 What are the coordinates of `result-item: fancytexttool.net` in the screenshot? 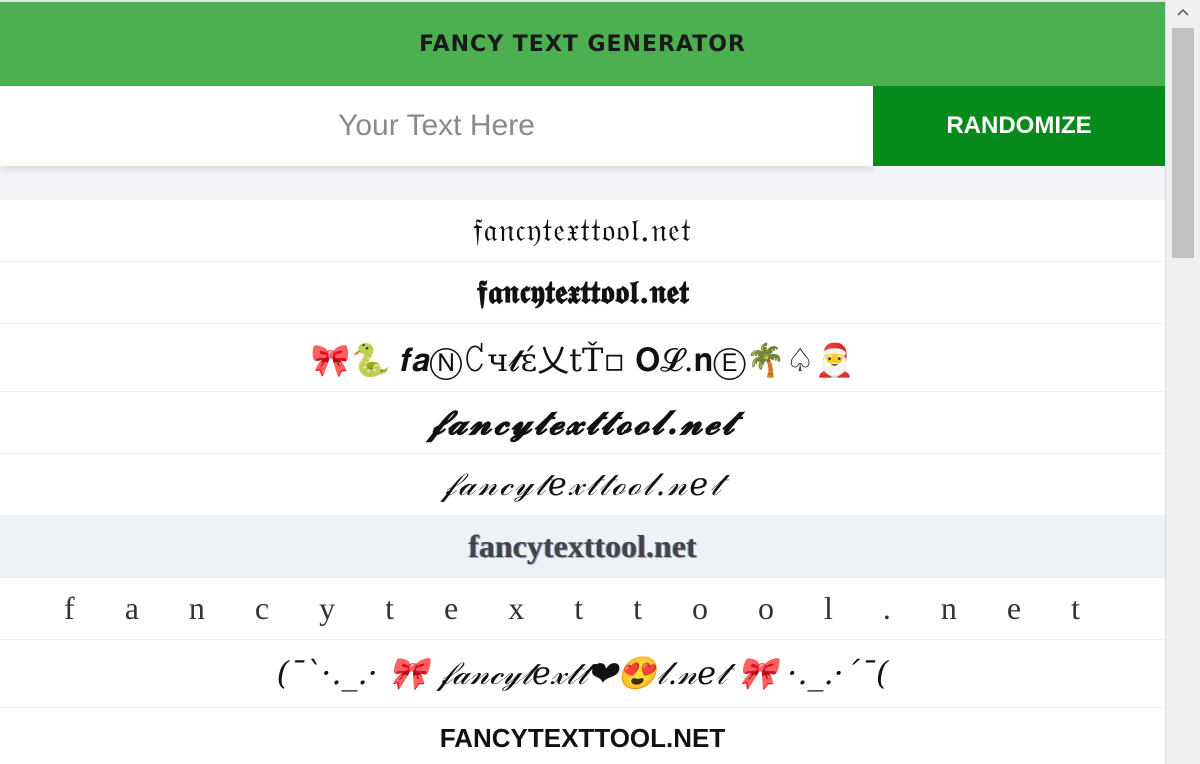 It's located at (582, 547).